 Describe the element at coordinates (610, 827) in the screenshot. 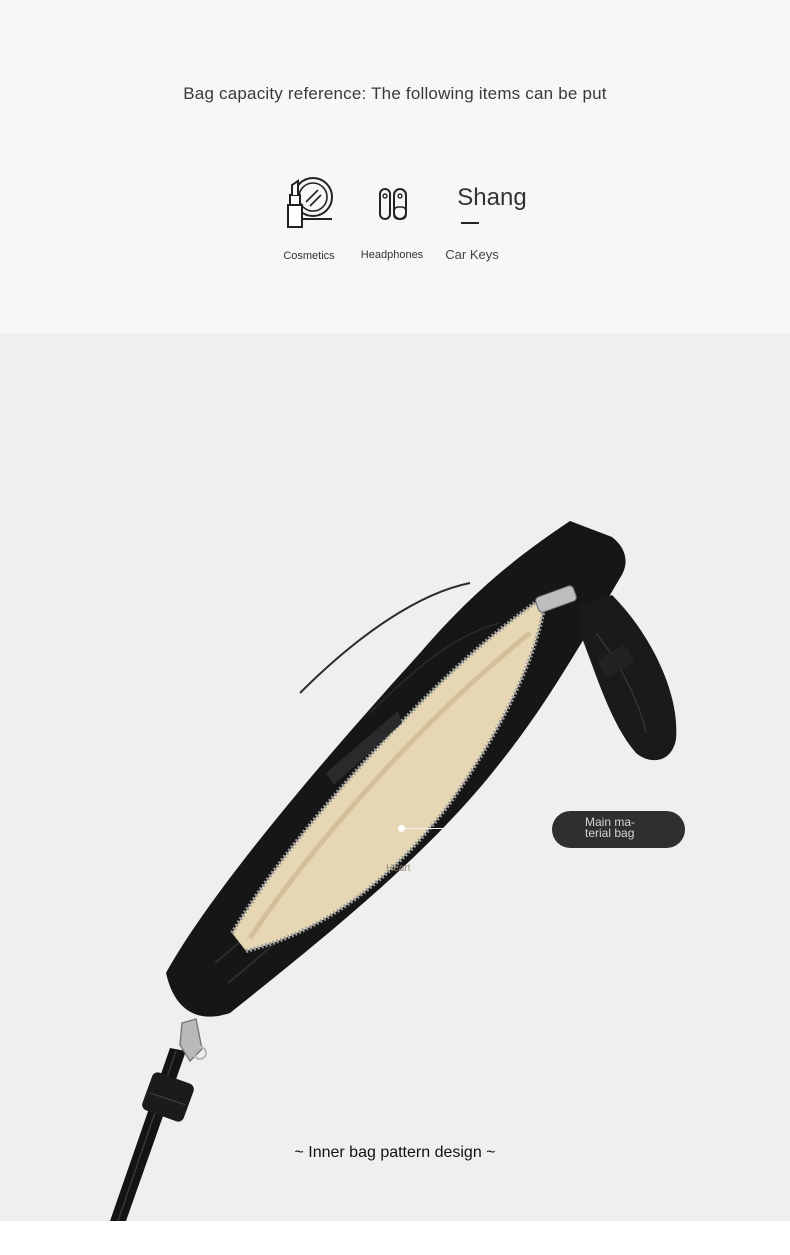

I see `main-material-label: Main ma- terial bag` at that location.